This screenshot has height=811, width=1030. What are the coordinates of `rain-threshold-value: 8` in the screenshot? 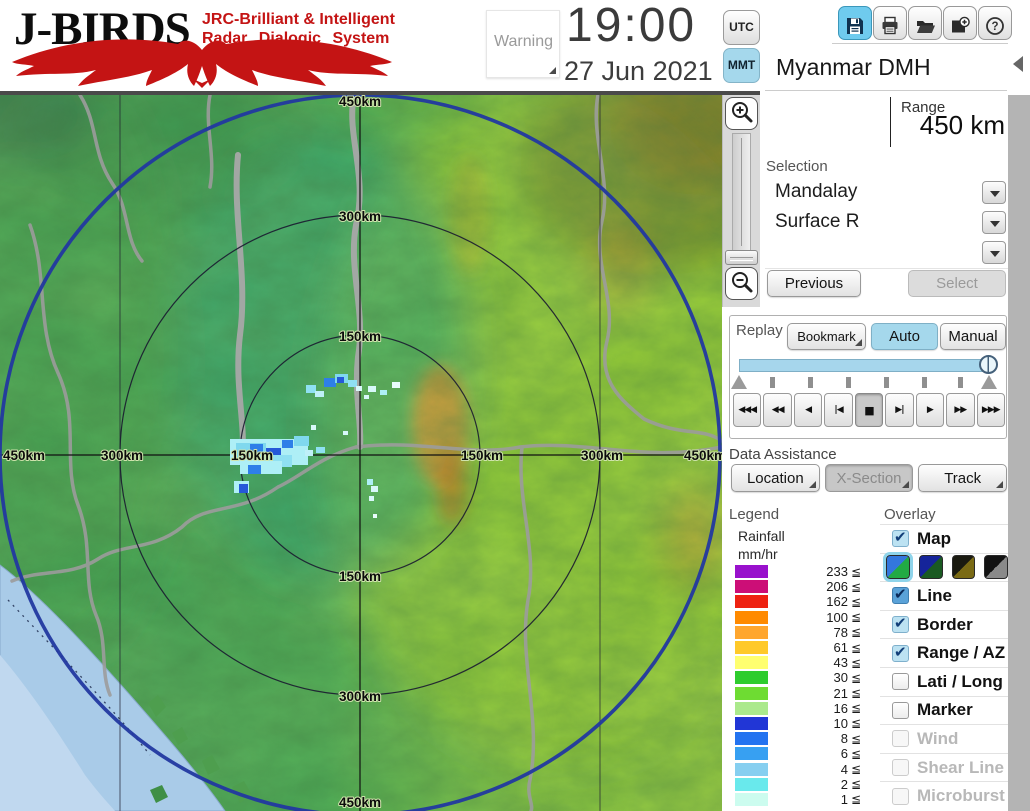 It's located at (844, 739).